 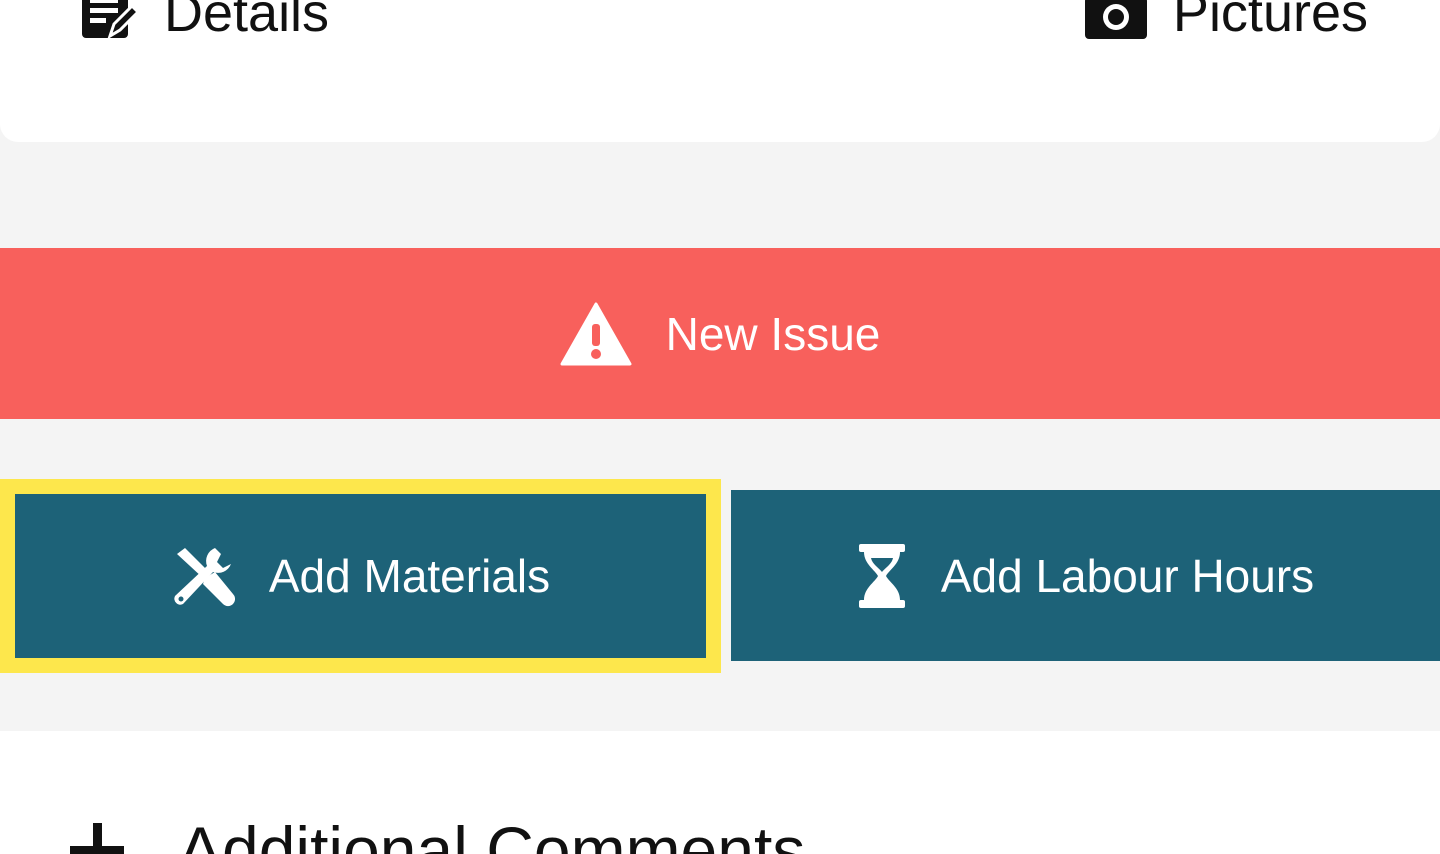 What do you see at coordinates (1116, 20) in the screenshot?
I see `camera-icon` at bounding box center [1116, 20].